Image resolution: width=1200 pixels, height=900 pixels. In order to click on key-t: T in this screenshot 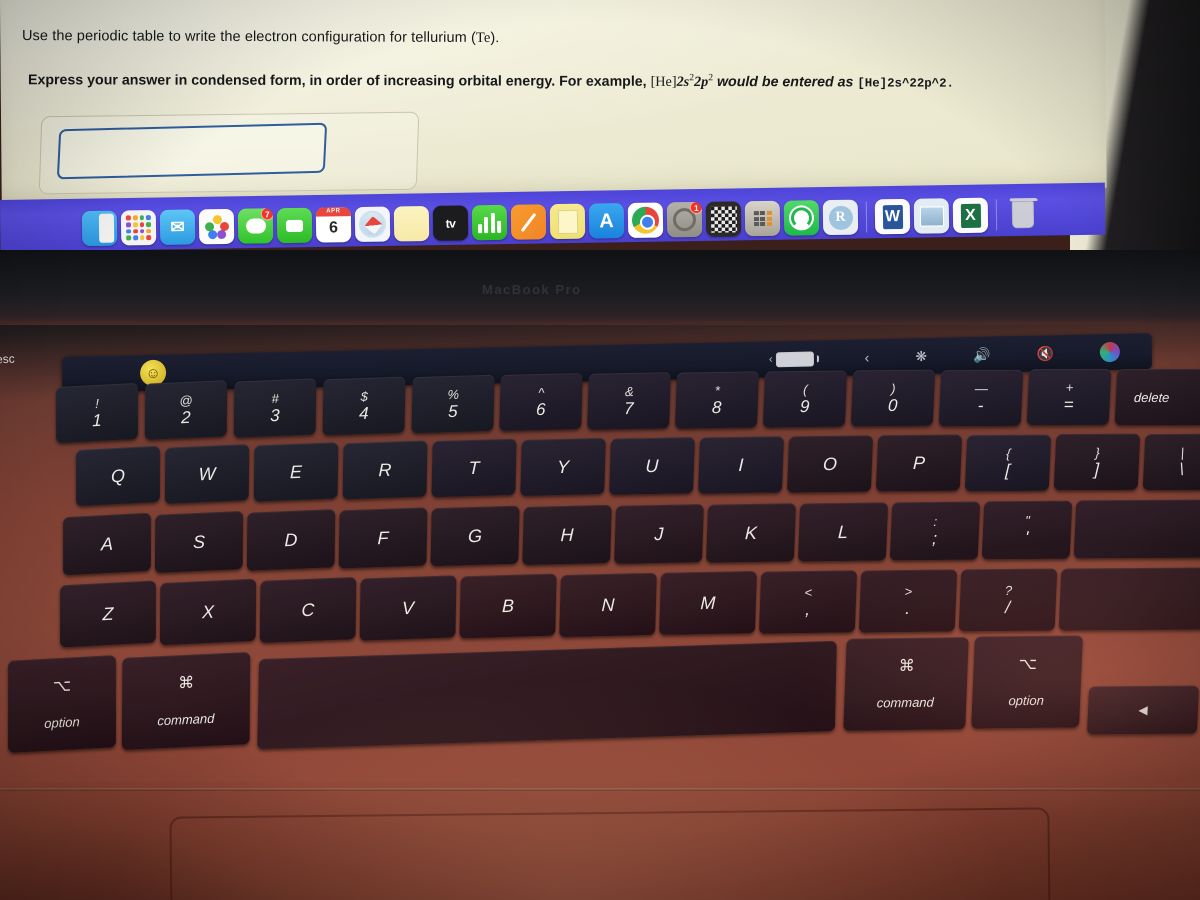, I will do `click(474, 468)`.